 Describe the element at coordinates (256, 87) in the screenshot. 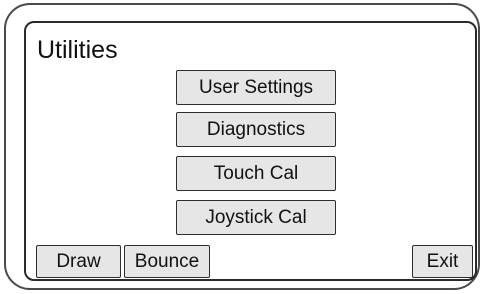

I see `user-settings-button: User Settings` at that location.